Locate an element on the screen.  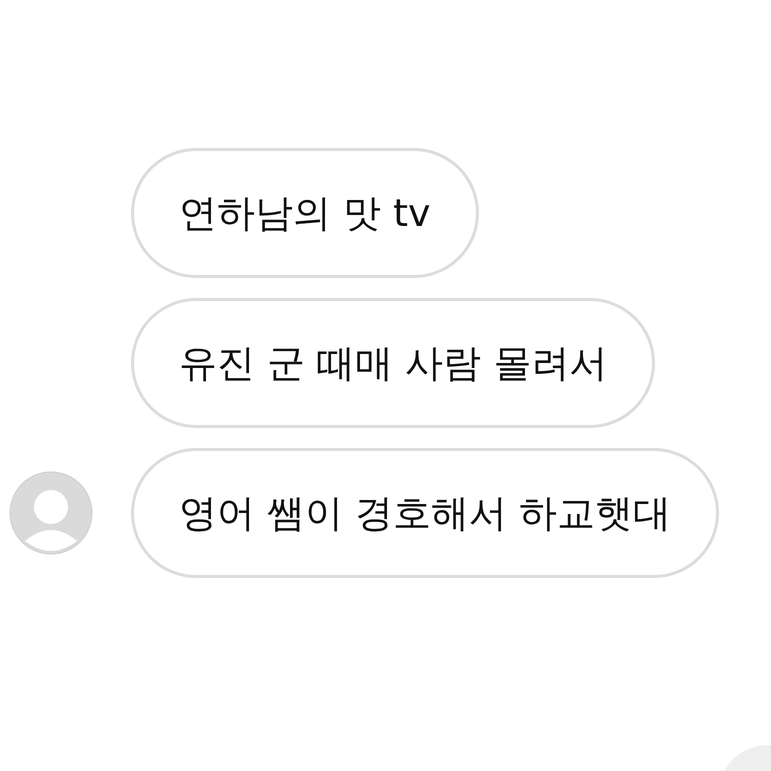
message-bubble: 유진 군 때매 사람 몰려서 is located at coordinates (393, 363).